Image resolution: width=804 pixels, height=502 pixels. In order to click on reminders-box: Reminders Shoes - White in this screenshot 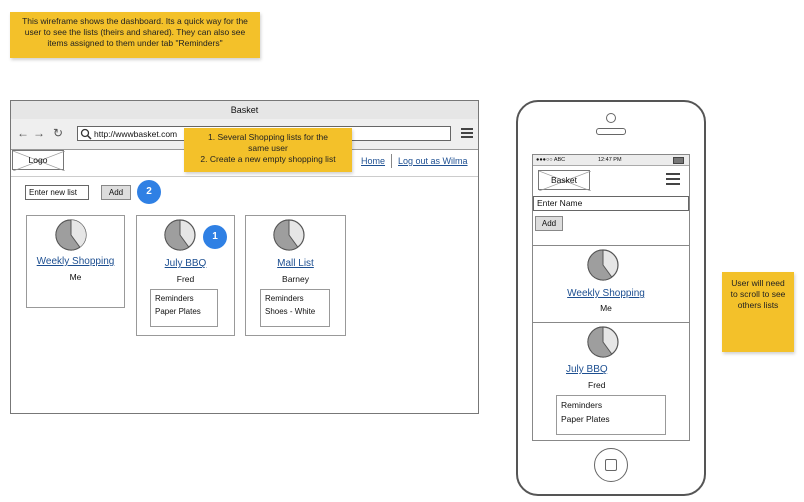, I will do `click(295, 308)`.